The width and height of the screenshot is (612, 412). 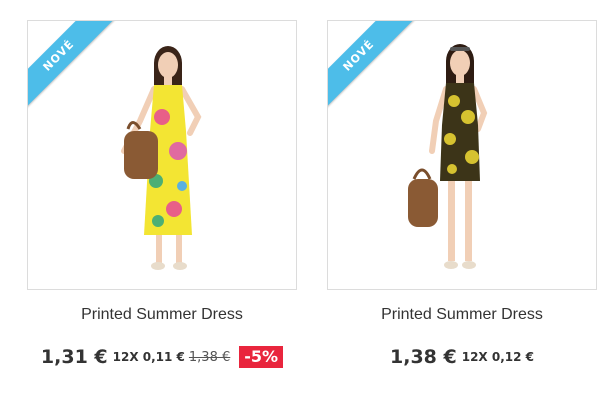 I want to click on installment-price: 12X 0,11 €, so click(x=148, y=357).